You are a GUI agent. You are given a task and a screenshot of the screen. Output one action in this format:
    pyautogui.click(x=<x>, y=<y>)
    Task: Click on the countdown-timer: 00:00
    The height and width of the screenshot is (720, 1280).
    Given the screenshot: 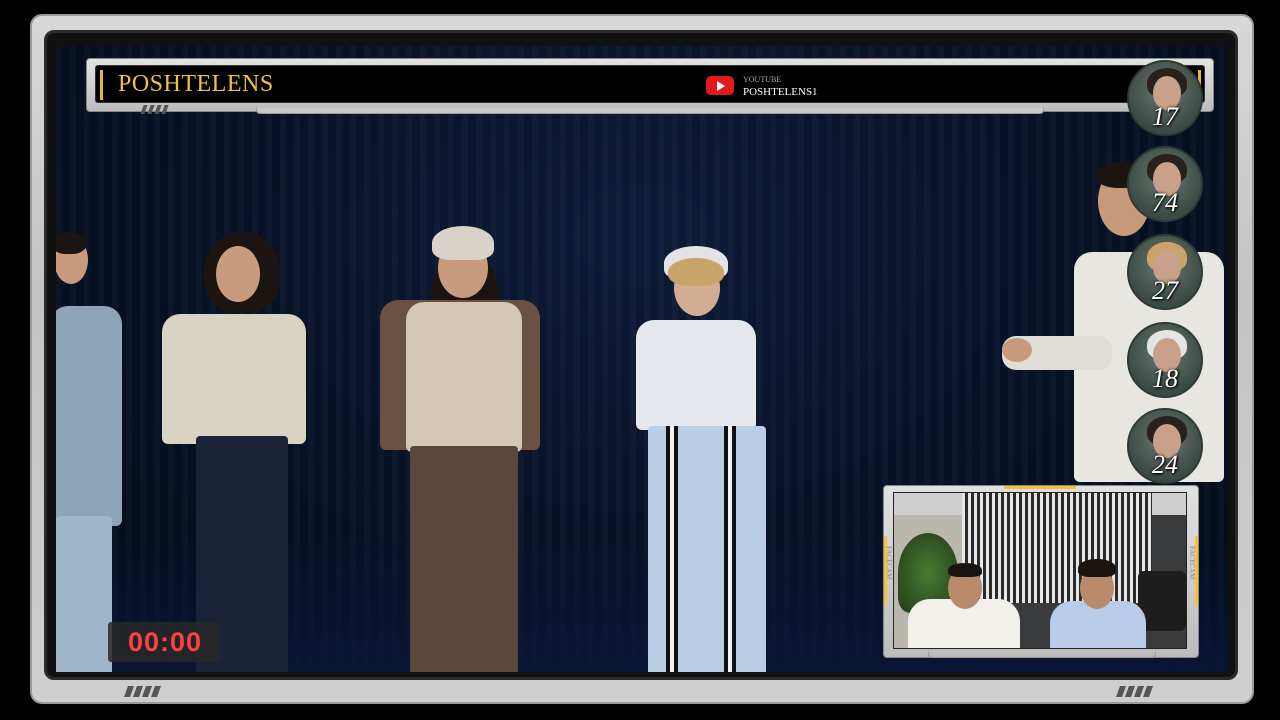 What is the action you would take?
    pyautogui.click(x=164, y=642)
    